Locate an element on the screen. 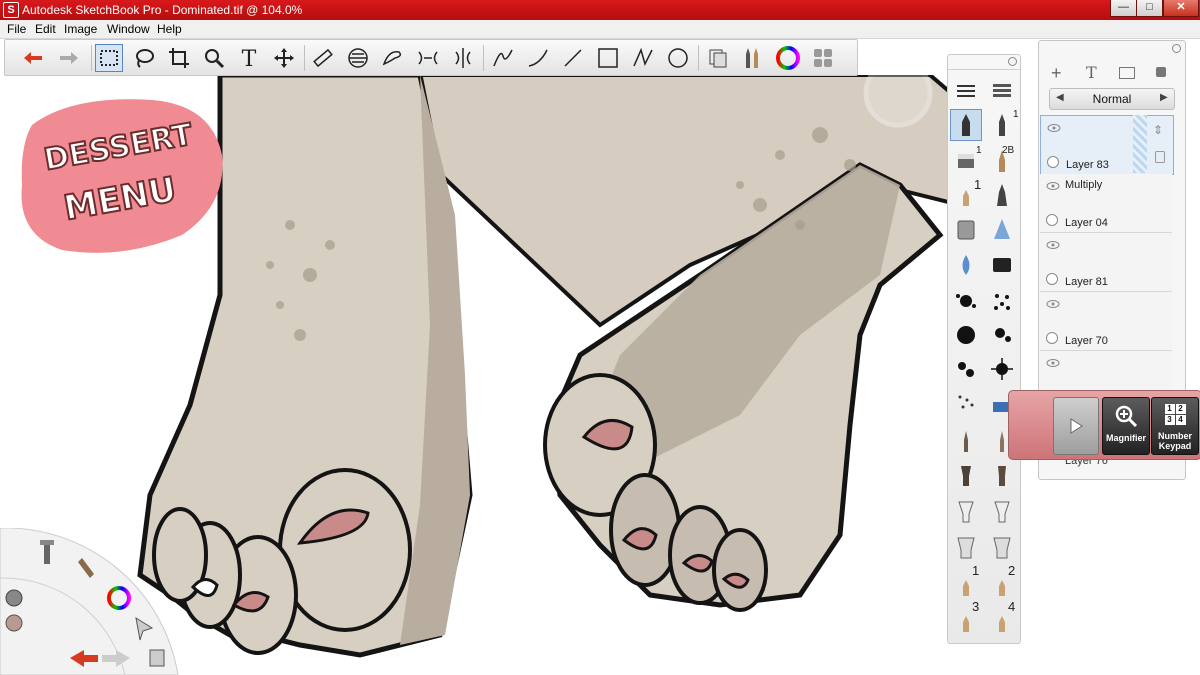 The image size is (1200, 675). brush-palette-icon is located at coordinates (753, 58).